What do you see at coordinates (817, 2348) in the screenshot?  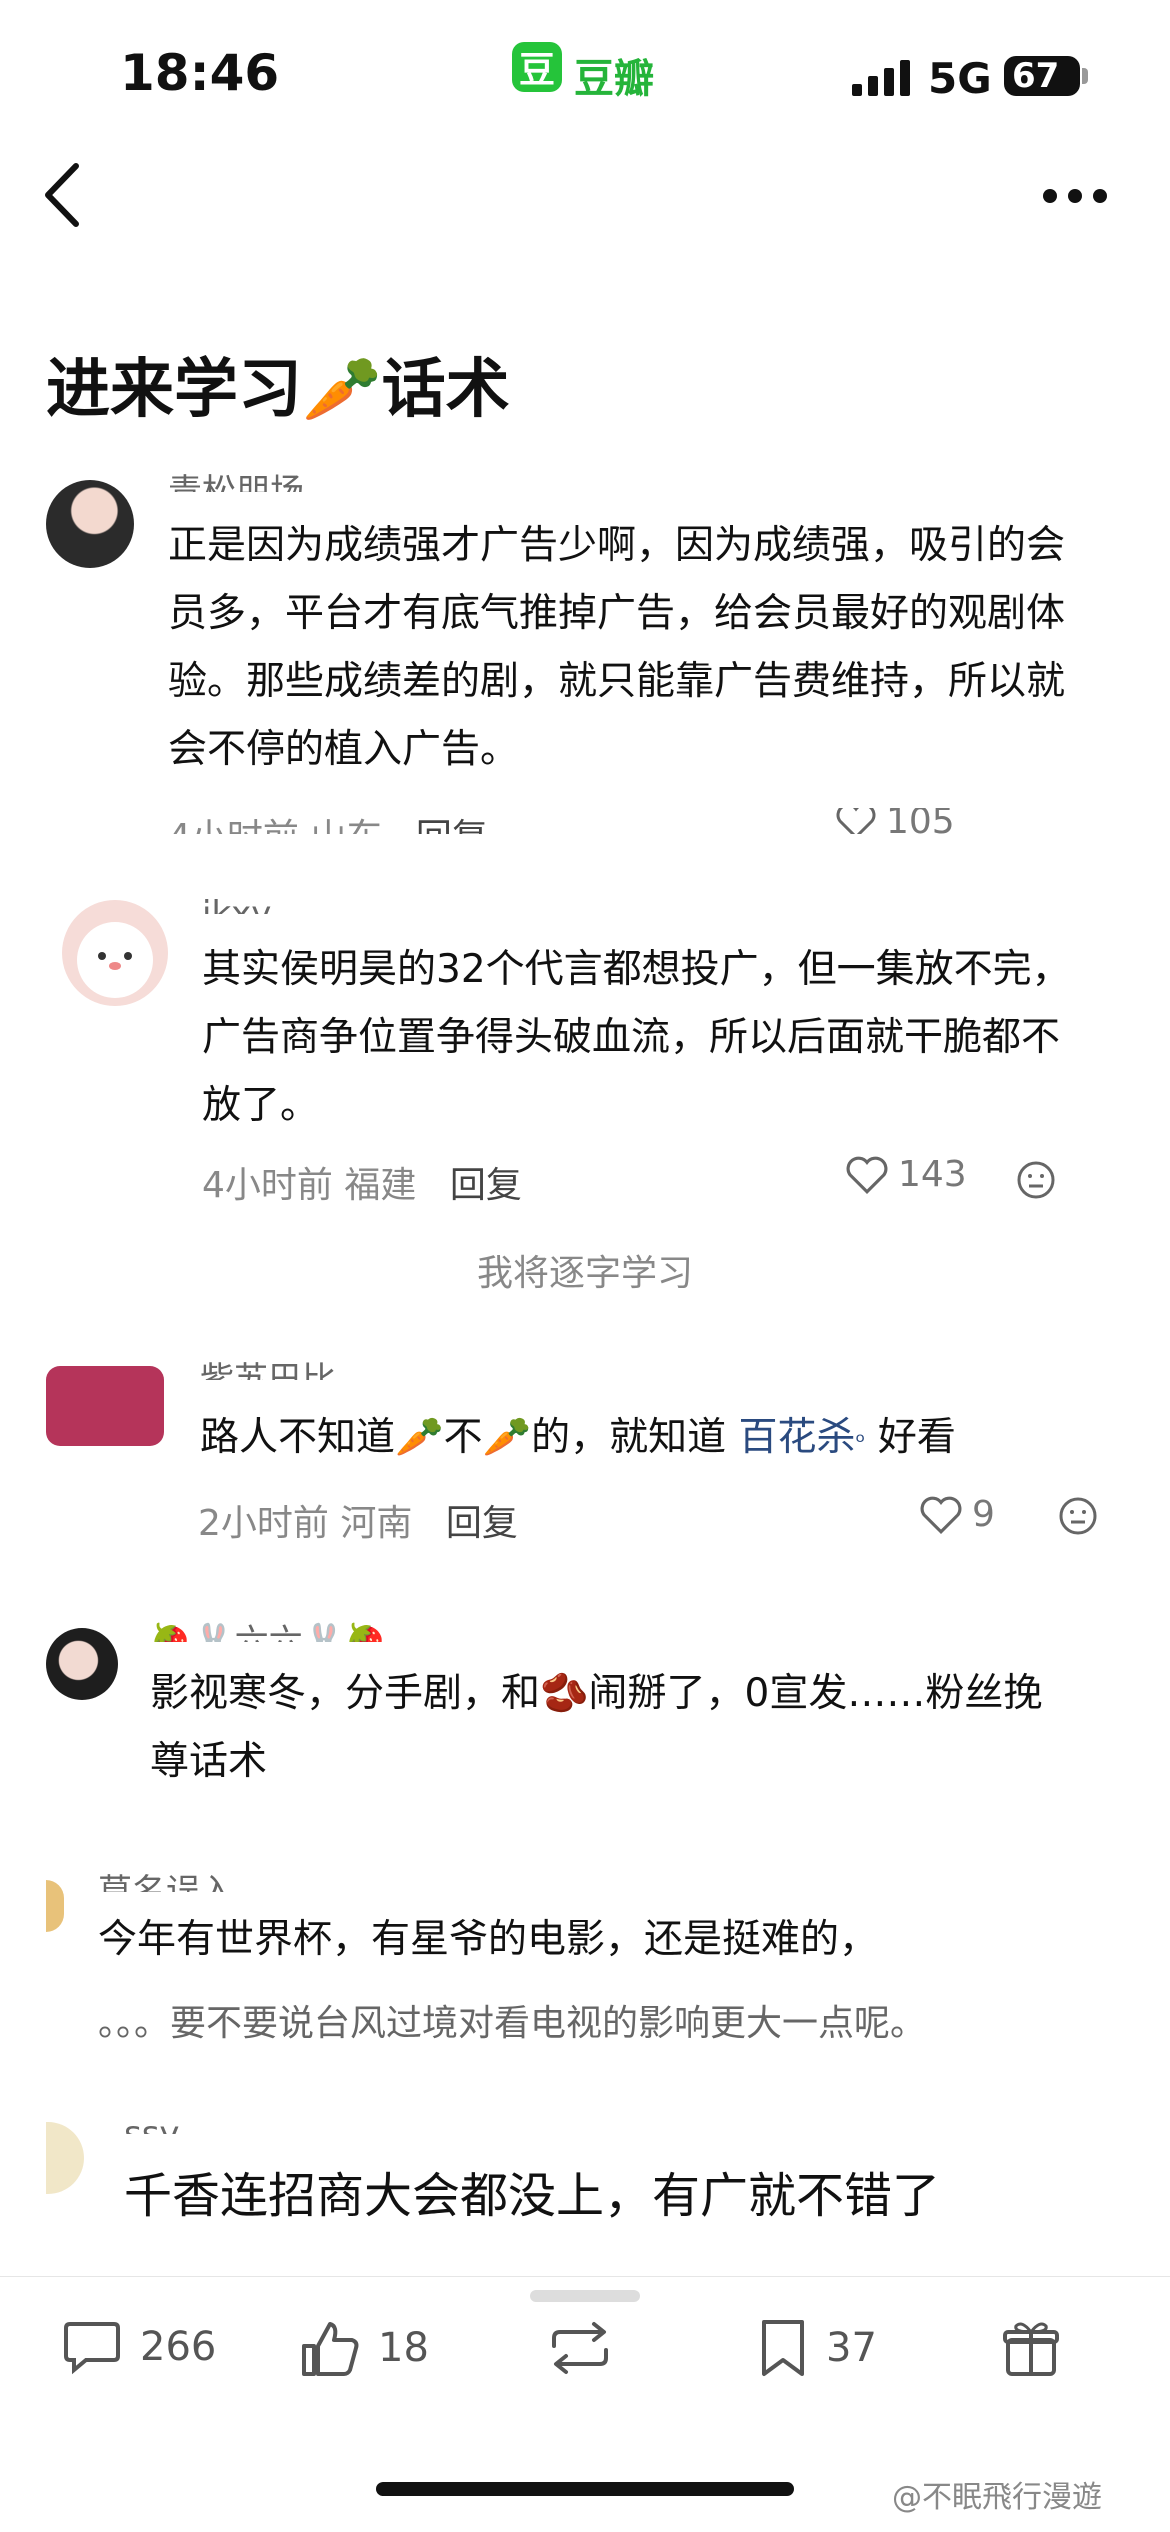 I see `bookmark-button: 37` at bounding box center [817, 2348].